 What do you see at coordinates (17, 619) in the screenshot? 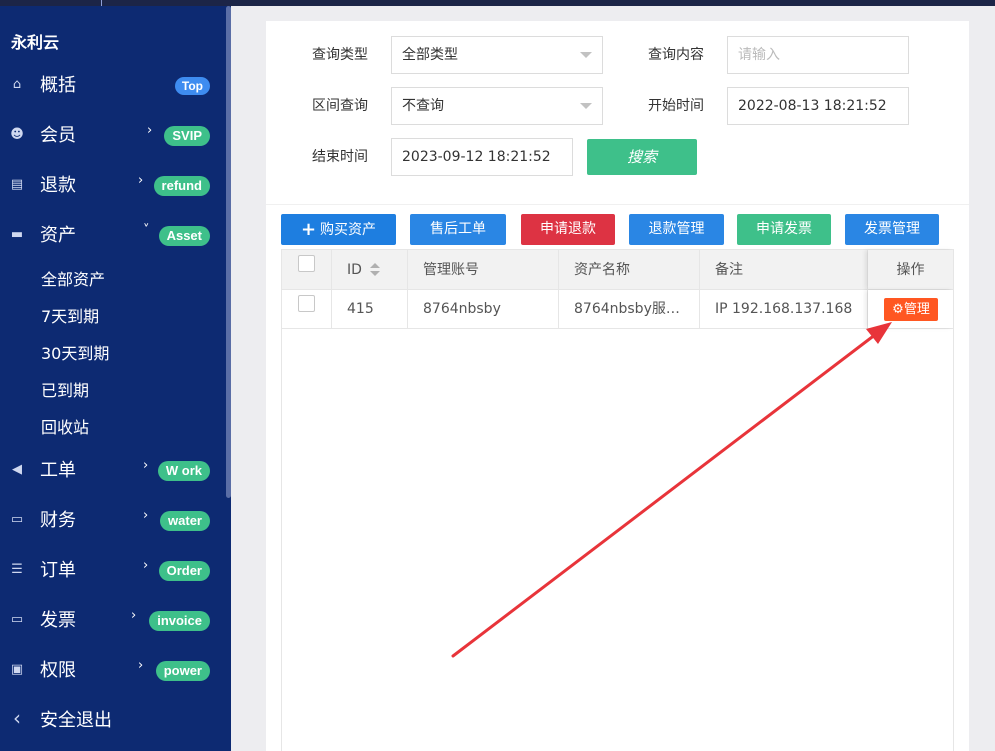
I see `receipt-icon: ▭` at bounding box center [17, 619].